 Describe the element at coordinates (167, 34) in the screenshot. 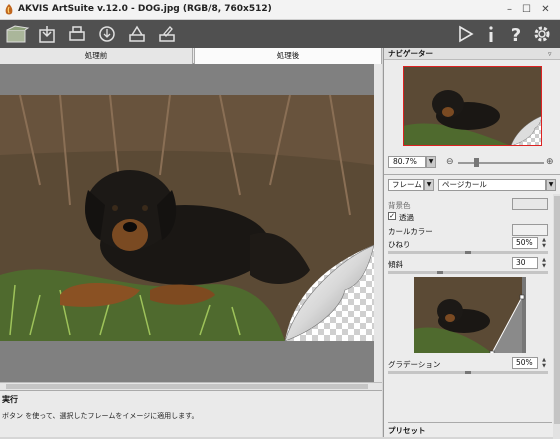

I see `pen-icon` at that location.